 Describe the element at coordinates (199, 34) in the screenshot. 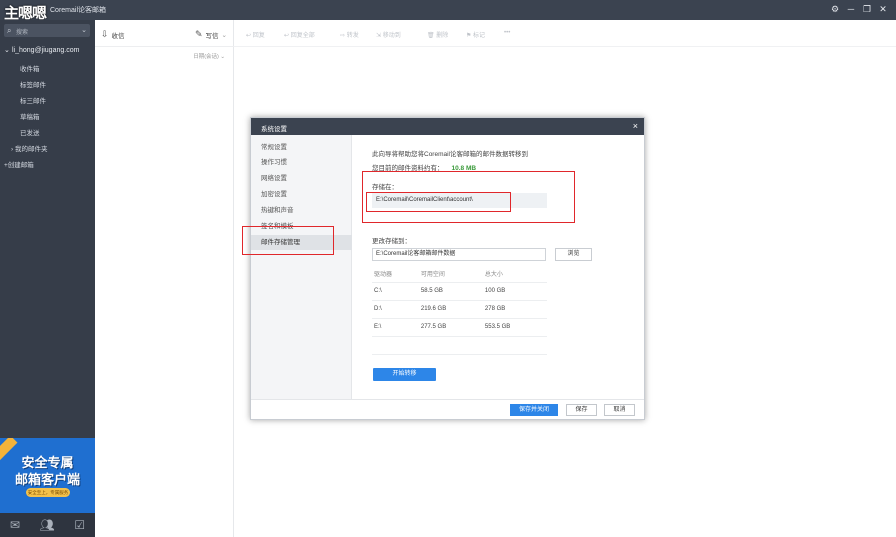

I see `compose-icon: ✎` at that location.